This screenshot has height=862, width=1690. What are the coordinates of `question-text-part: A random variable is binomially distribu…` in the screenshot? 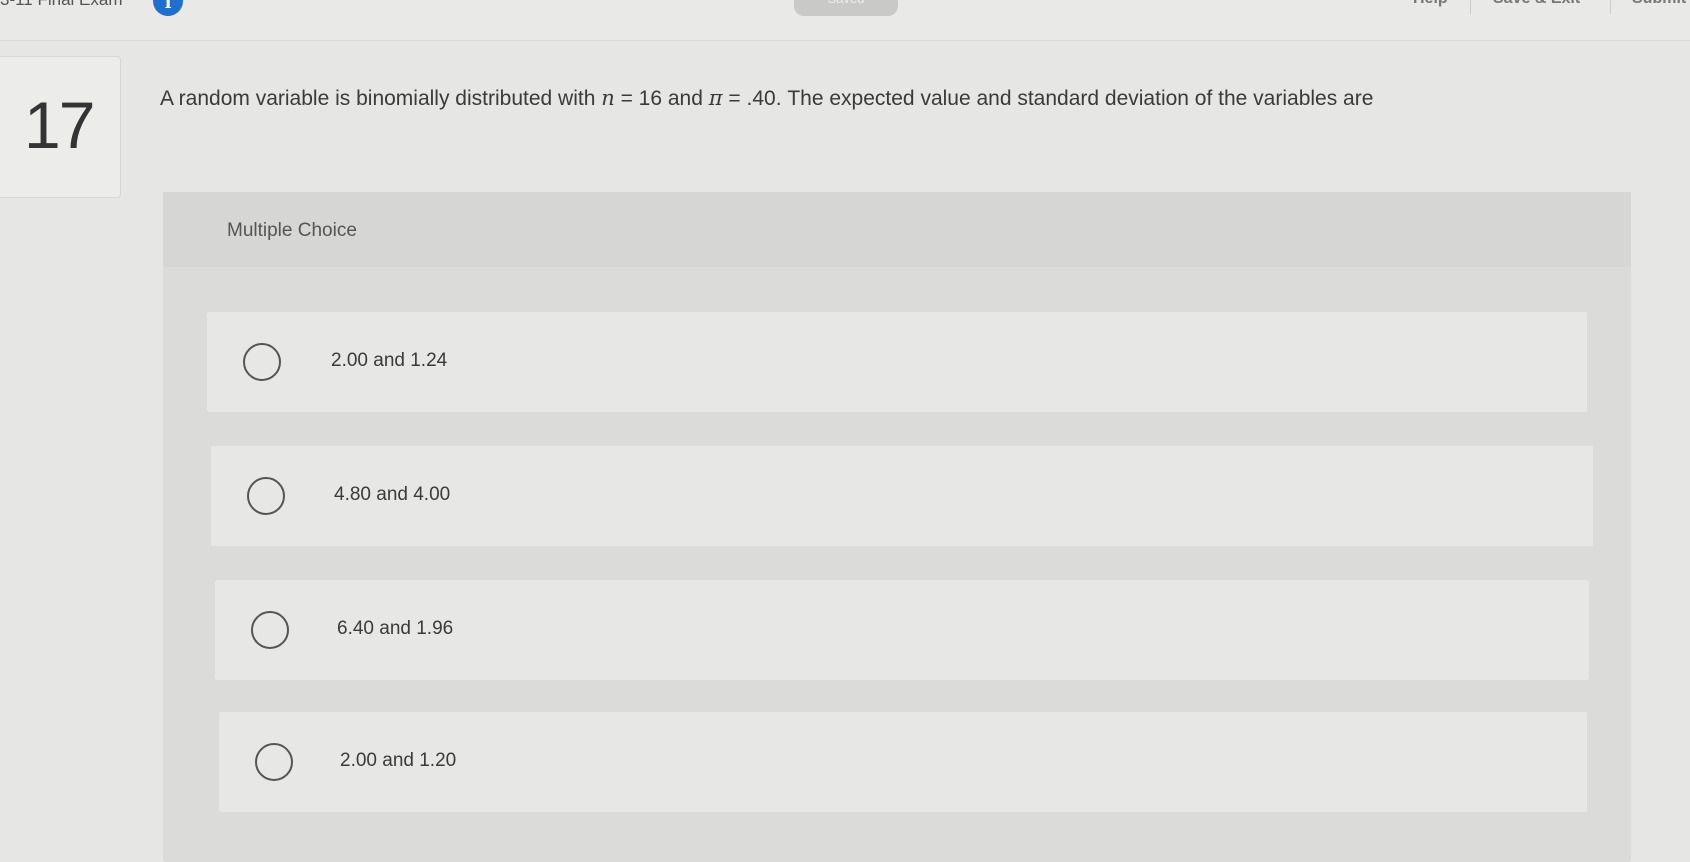 It's located at (381, 98).